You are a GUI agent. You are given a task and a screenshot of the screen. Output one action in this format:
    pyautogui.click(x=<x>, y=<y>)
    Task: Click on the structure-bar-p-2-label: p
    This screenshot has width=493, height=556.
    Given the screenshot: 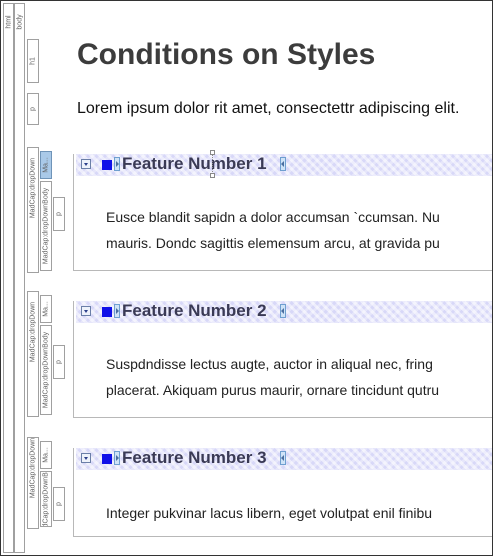 What is the action you would take?
    pyautogui.click(x=59, y=362)
    